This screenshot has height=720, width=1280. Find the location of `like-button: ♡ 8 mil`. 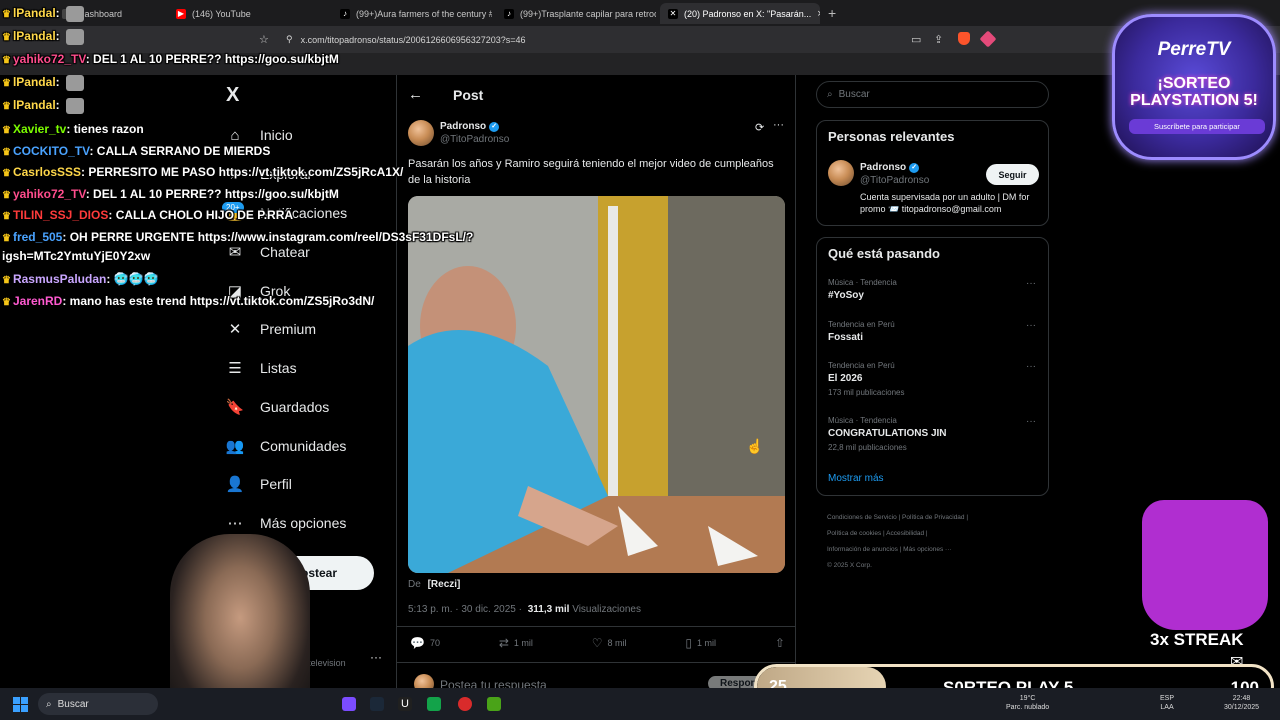

like-button: ♡ 8 mil is located at coordinates (609, 643).